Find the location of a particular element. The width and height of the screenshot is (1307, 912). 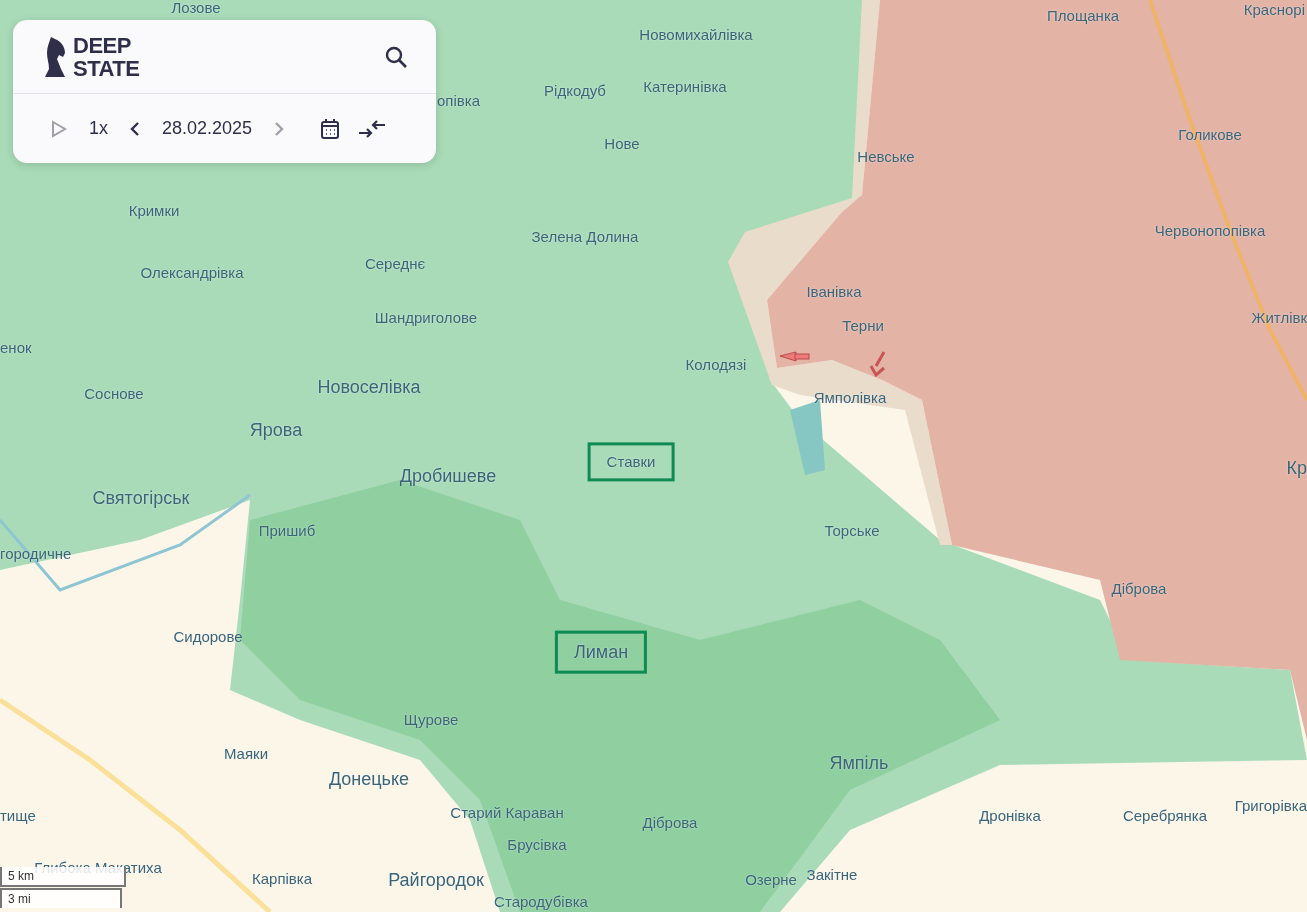

place-label: Григорівка is located at coordinates (1270, 806).